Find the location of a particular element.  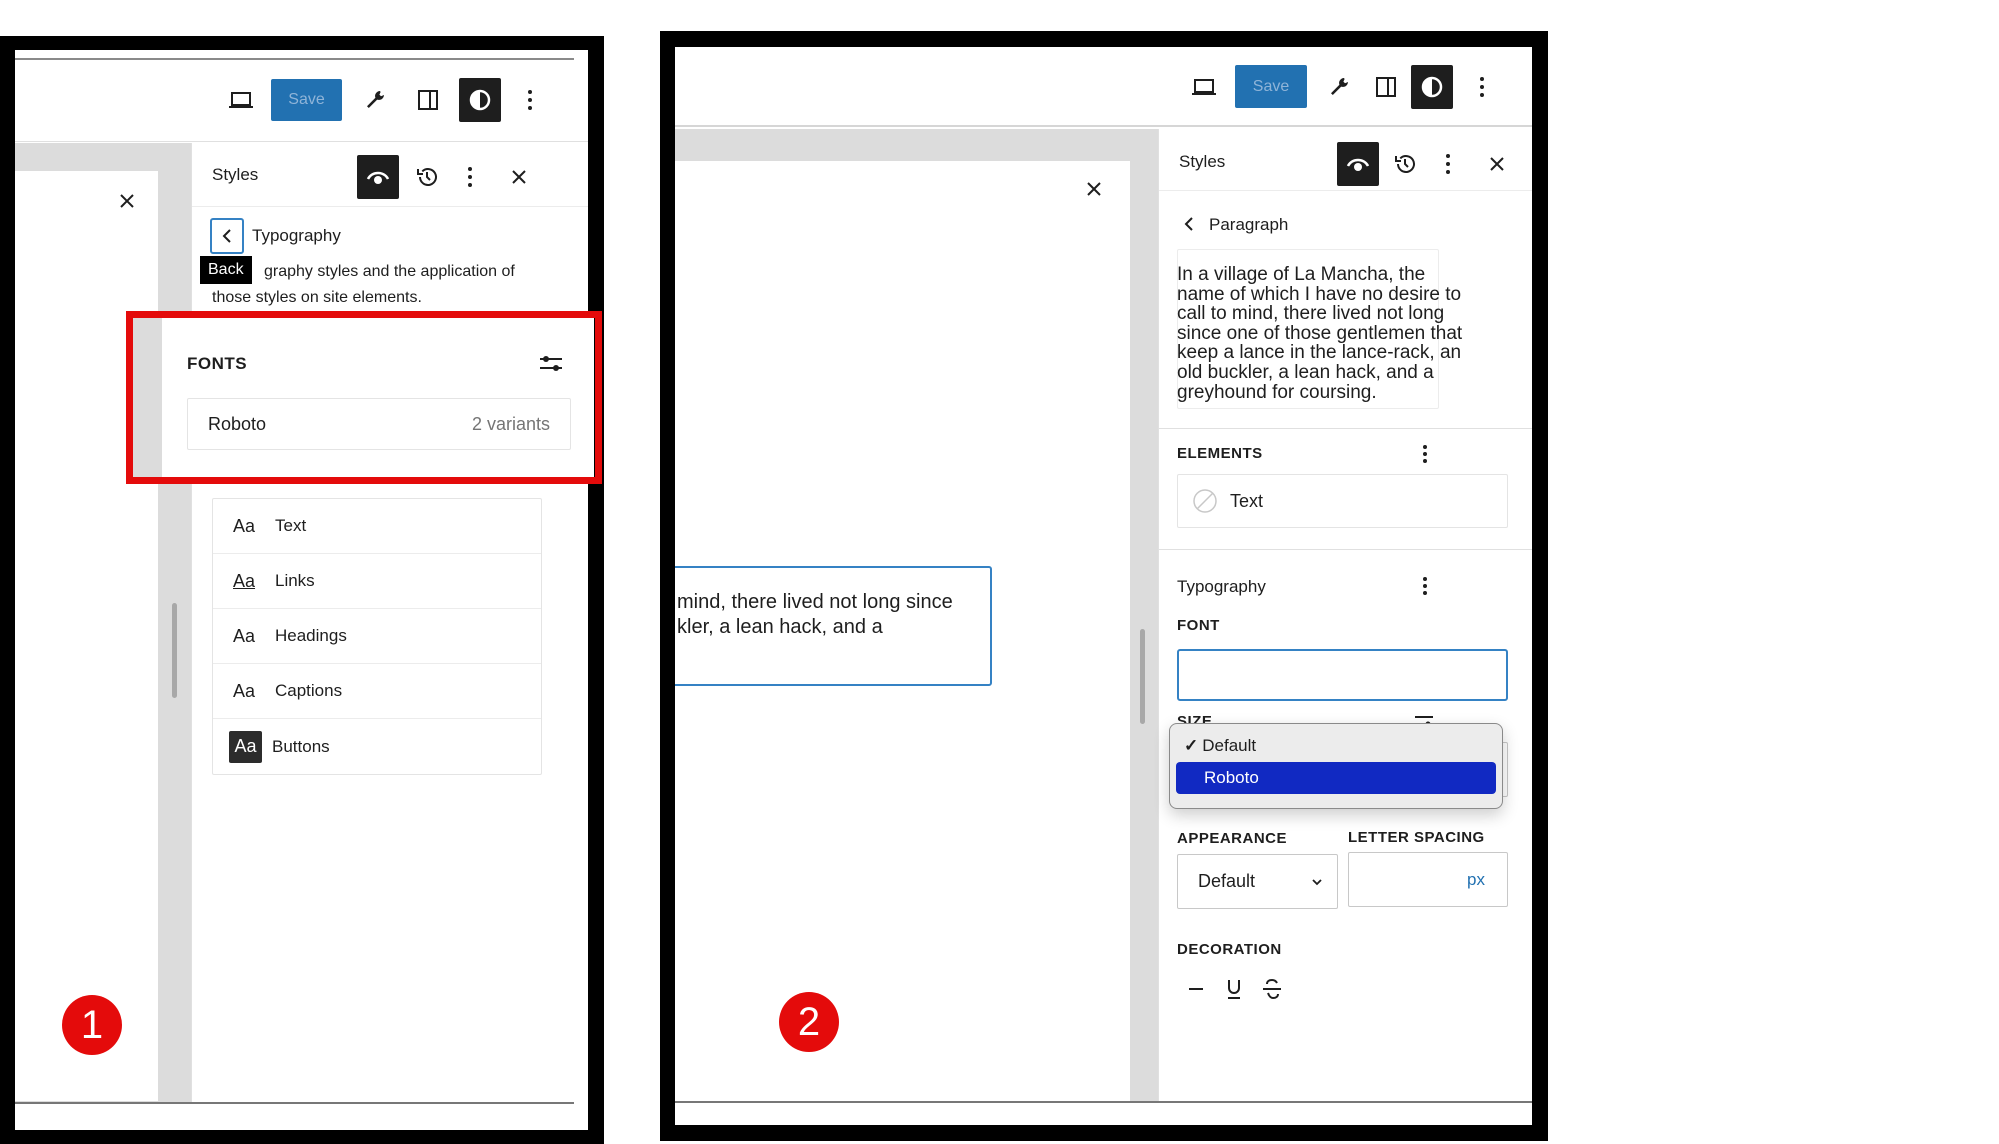

font-select is located at coordinates (1342, 675).